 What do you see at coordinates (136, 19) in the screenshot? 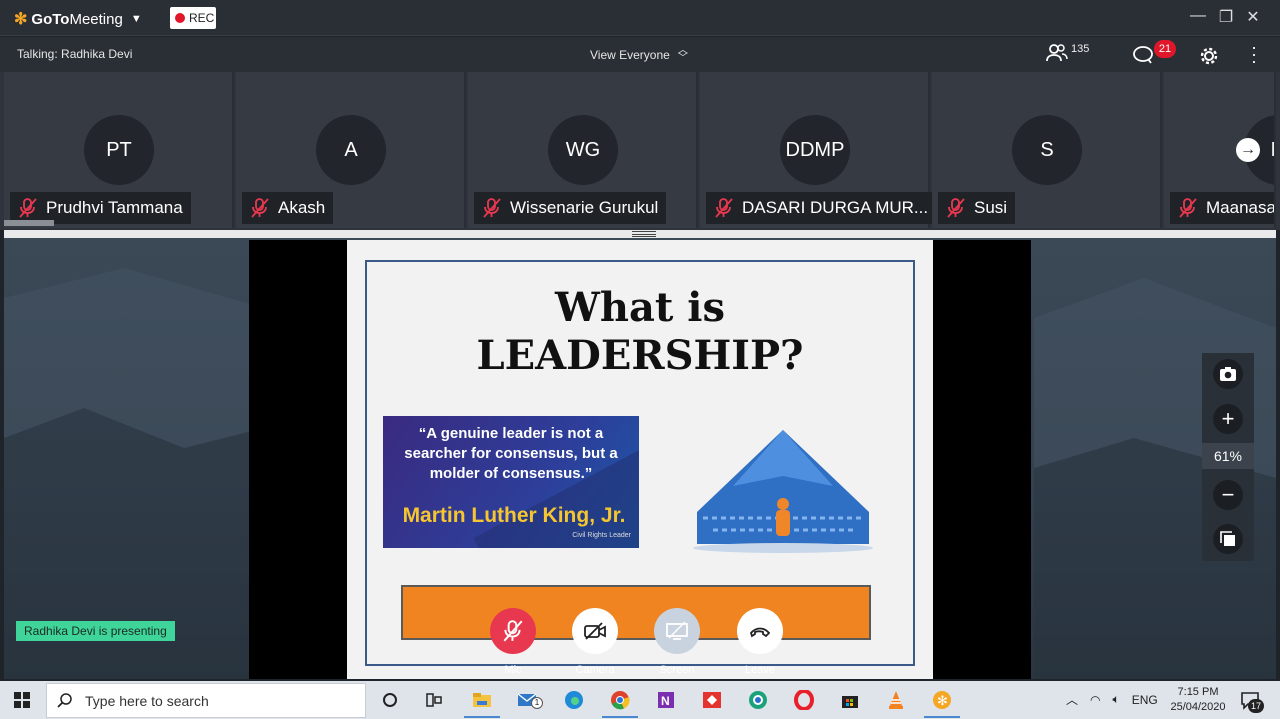
I see `chevron-down-icon: ▼` at bounding box center [136, 19].